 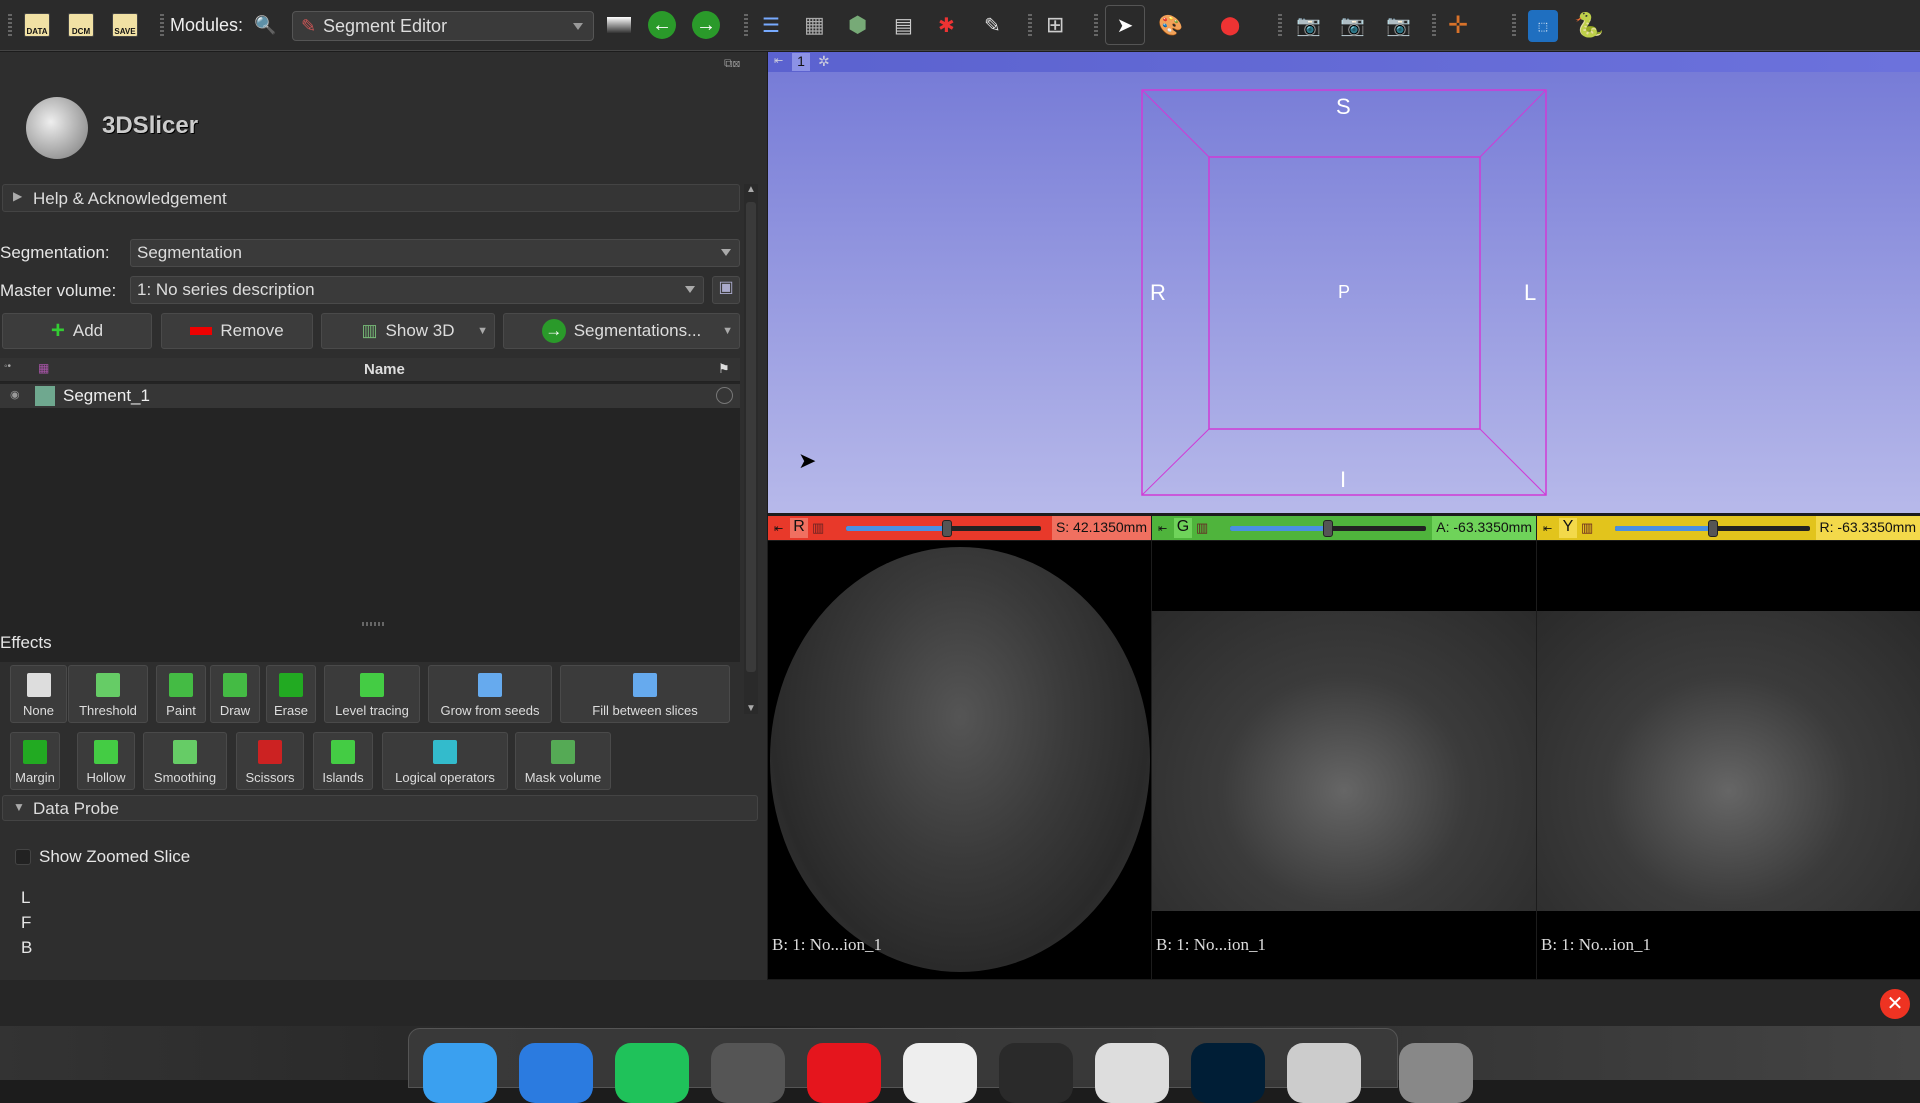 I want to click on segmentations-button: → Segmentations... ▼, so click(x=621, y=331).